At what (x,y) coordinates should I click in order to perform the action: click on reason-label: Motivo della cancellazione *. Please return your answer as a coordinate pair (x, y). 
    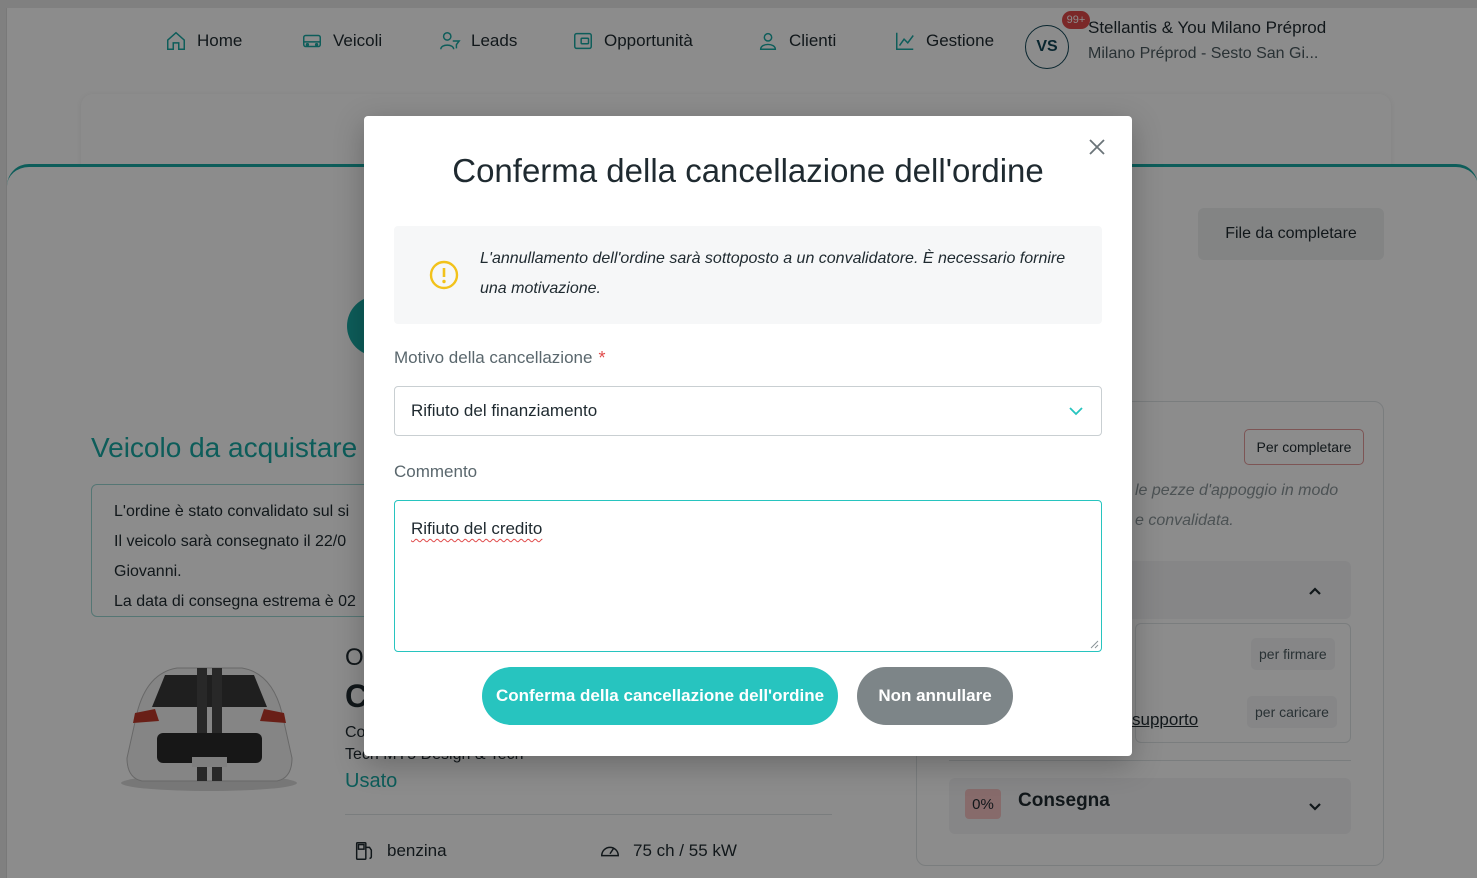
    Looking at the image, I should click on (499, 358).